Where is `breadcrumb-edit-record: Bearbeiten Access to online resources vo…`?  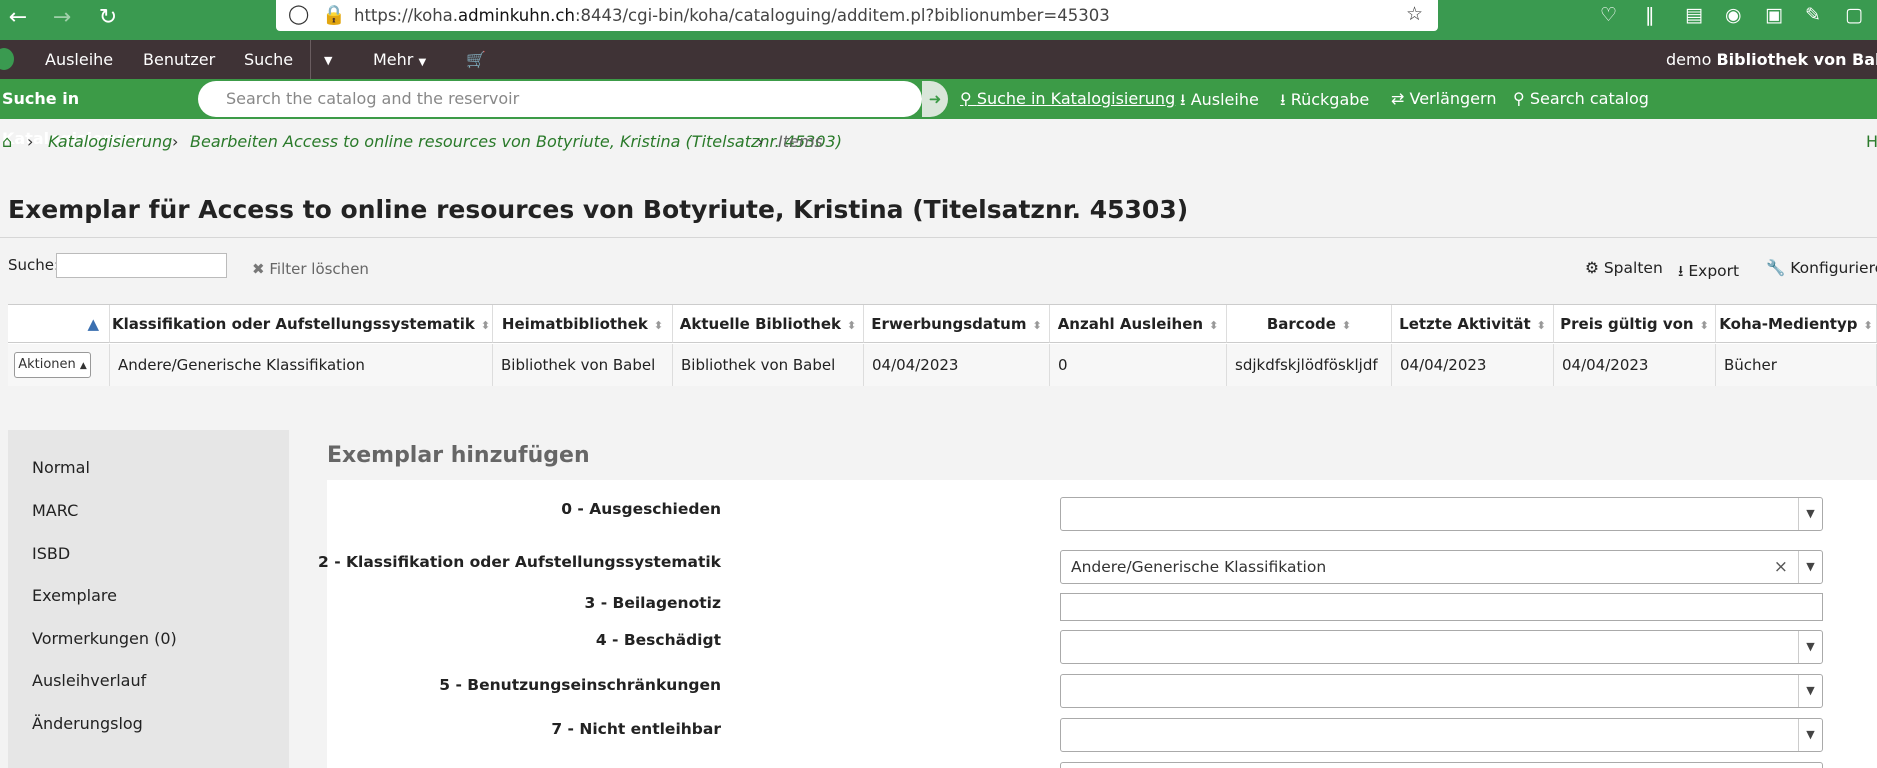
breadcrumb-edit-record: Bearbeiten Access to online resources vo… is located at coordinates (516, 141).